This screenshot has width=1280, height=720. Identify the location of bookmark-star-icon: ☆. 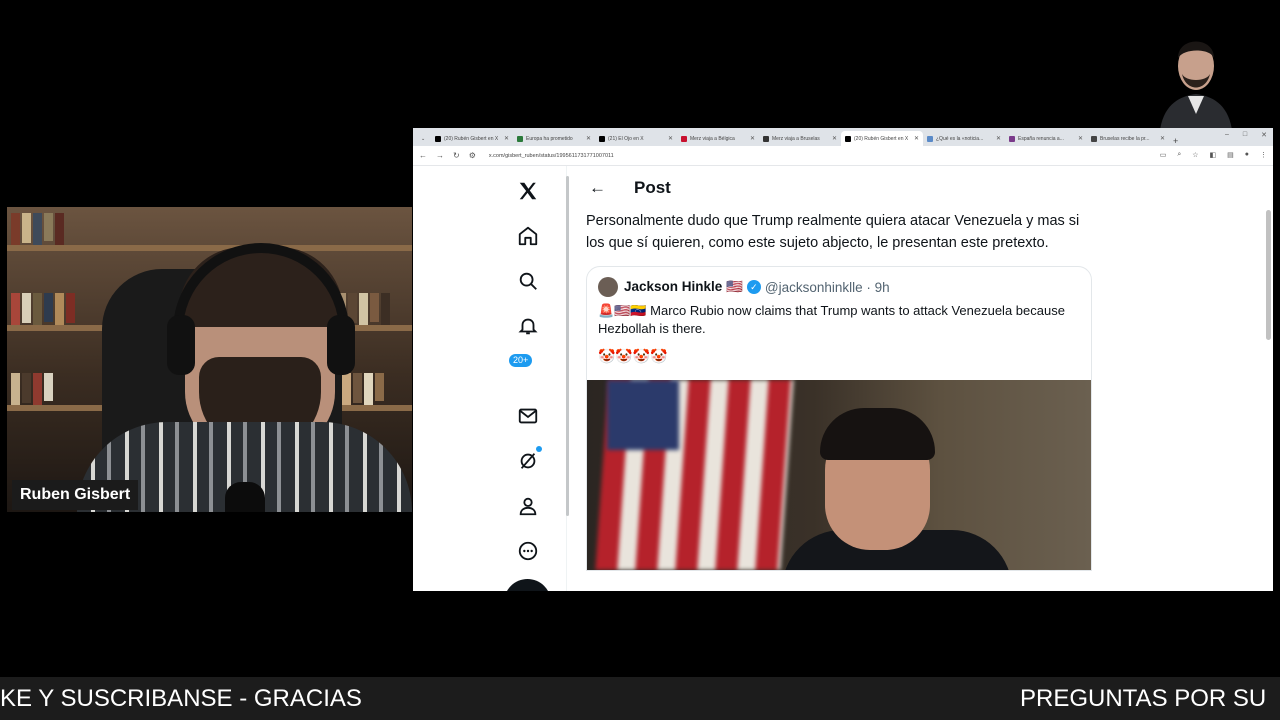
(1195, 155).